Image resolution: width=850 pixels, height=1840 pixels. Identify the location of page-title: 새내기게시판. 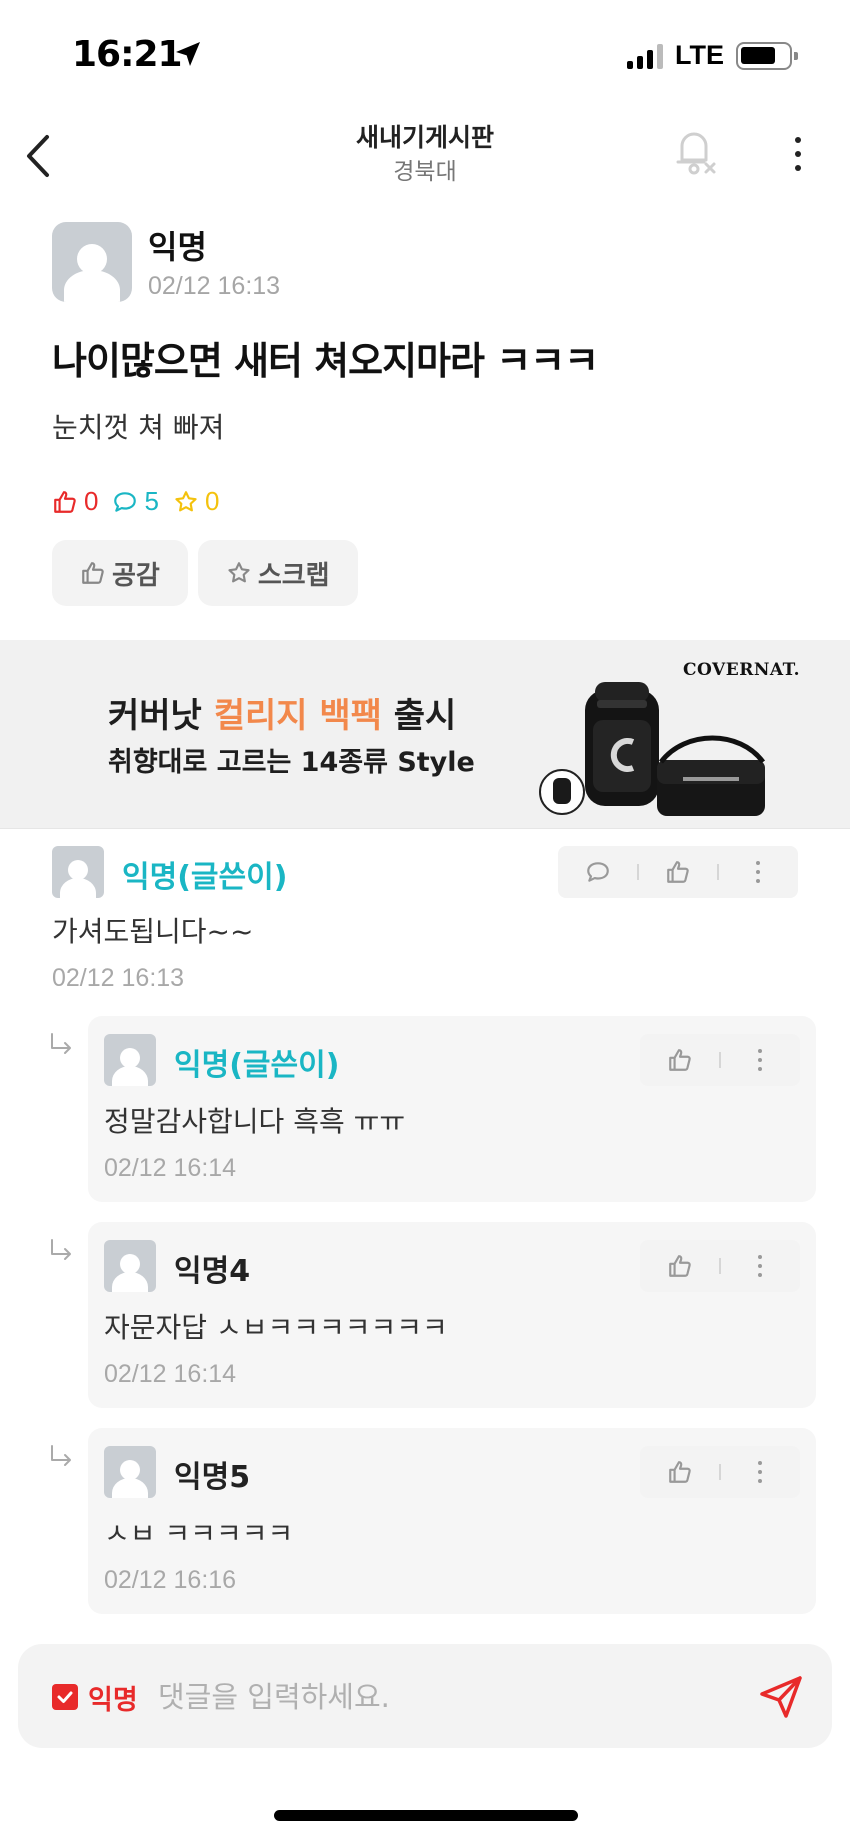
(424, 137).